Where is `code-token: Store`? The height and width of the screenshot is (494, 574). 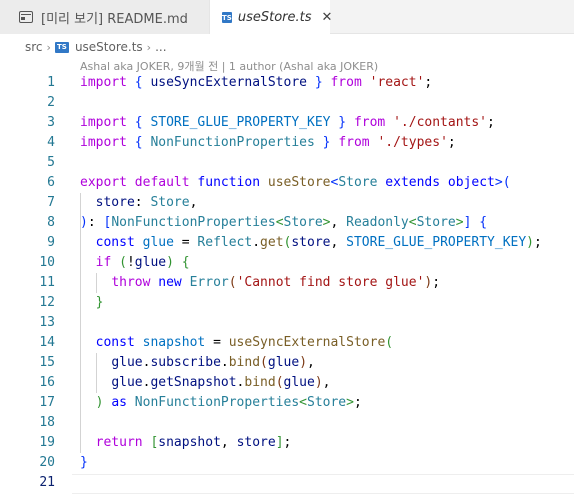 code-token: Store is located at coordinates (358, 182).